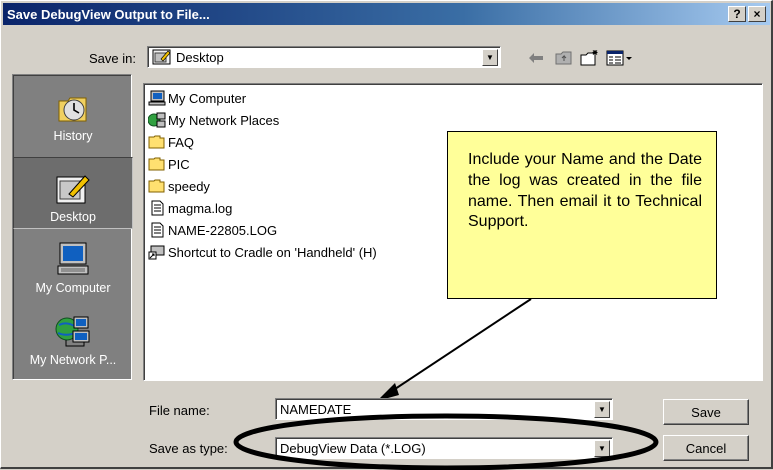  Describe the element at coordinates (706, 412) in the screenshot. I see `save-button: Save` at that location.